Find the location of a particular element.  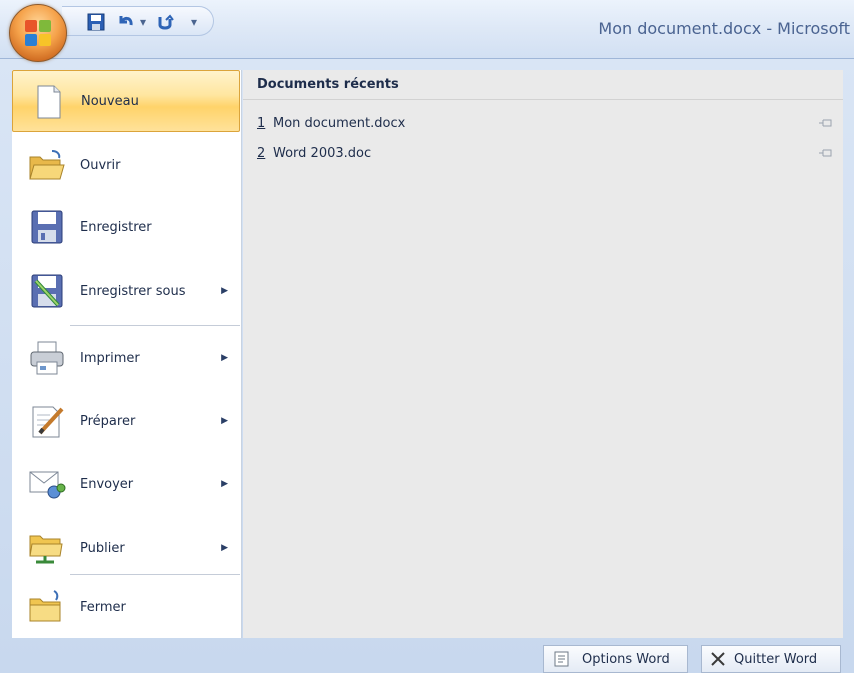

menu-item-envoyer: Envoyer ▶ is located at coordinates (126, 484).